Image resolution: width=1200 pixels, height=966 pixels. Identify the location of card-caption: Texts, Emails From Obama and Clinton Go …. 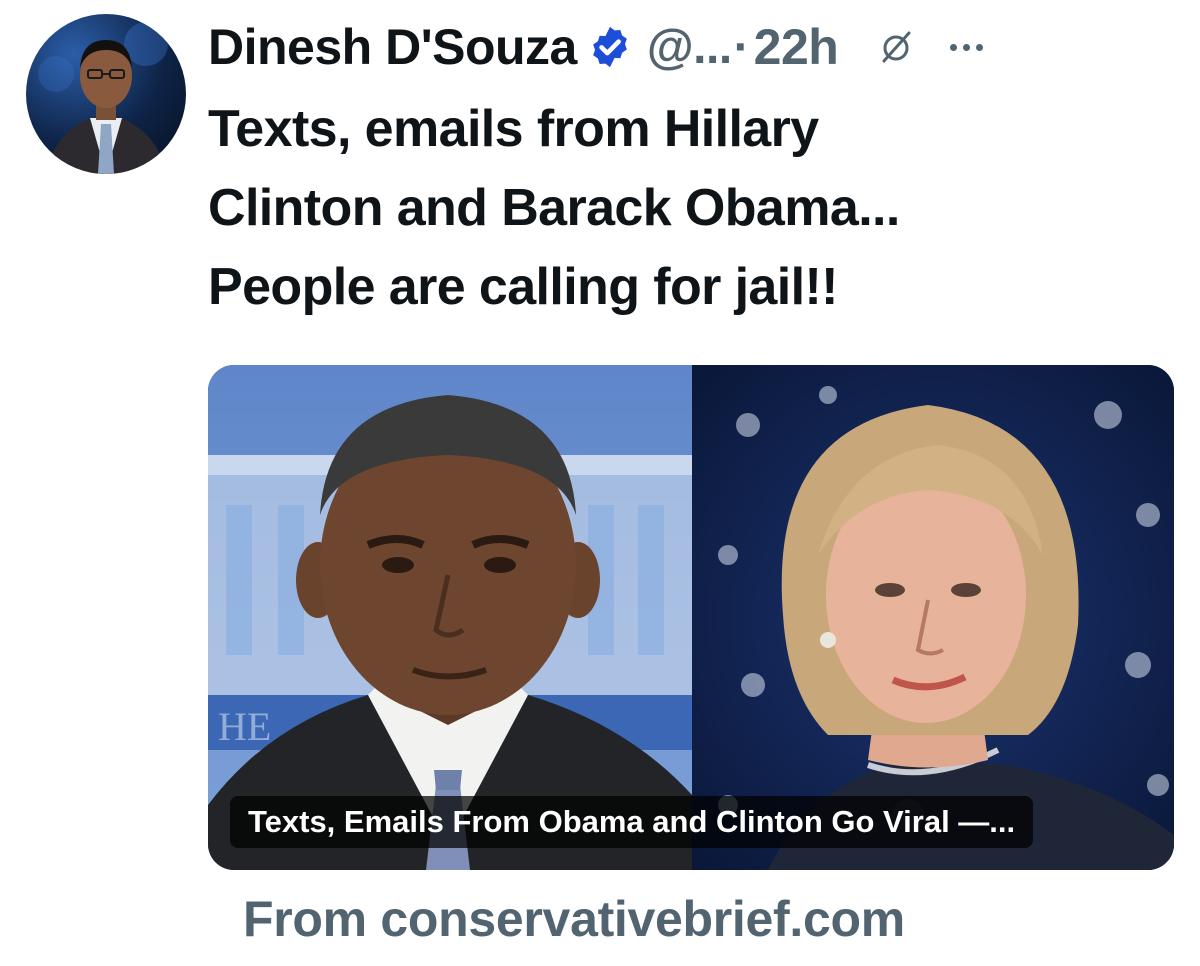
(632, 822).